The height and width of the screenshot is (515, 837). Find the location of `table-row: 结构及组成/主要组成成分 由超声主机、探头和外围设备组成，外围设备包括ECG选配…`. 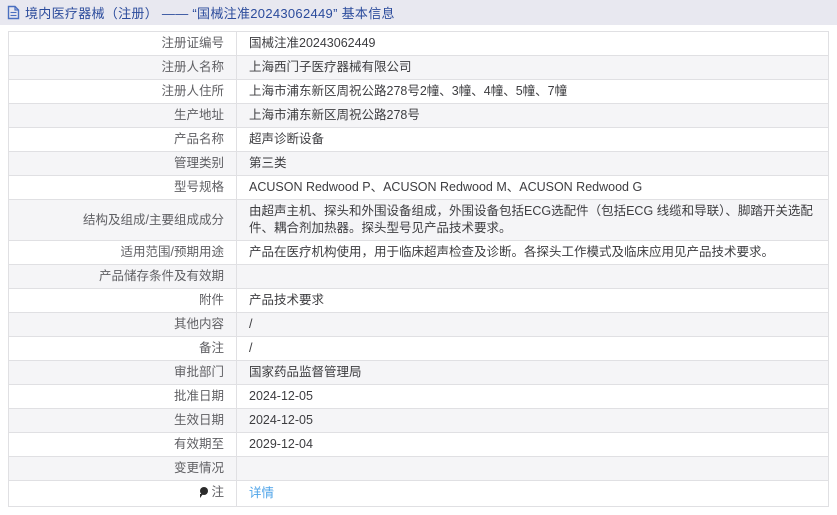

table-row: 结构及组成/主要组成成分 由超声主机、探头和外围设备组成，外围设备包括ECG选配… is located at coordinates (418, 220).